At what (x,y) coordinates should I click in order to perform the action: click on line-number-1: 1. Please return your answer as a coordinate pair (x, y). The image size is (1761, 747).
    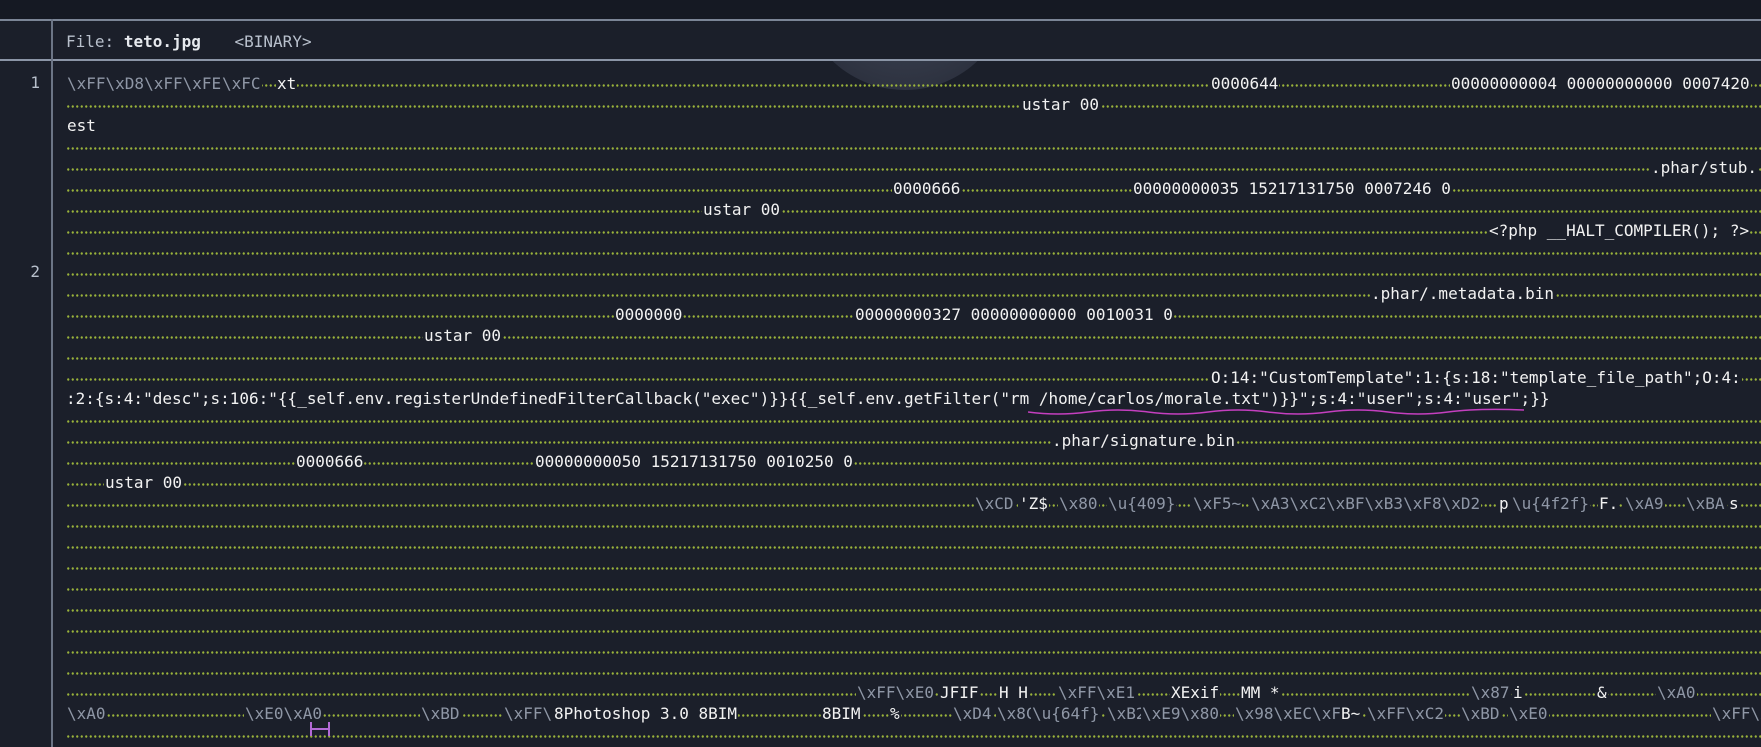
    Looking at the image, I should click on (35, 82).